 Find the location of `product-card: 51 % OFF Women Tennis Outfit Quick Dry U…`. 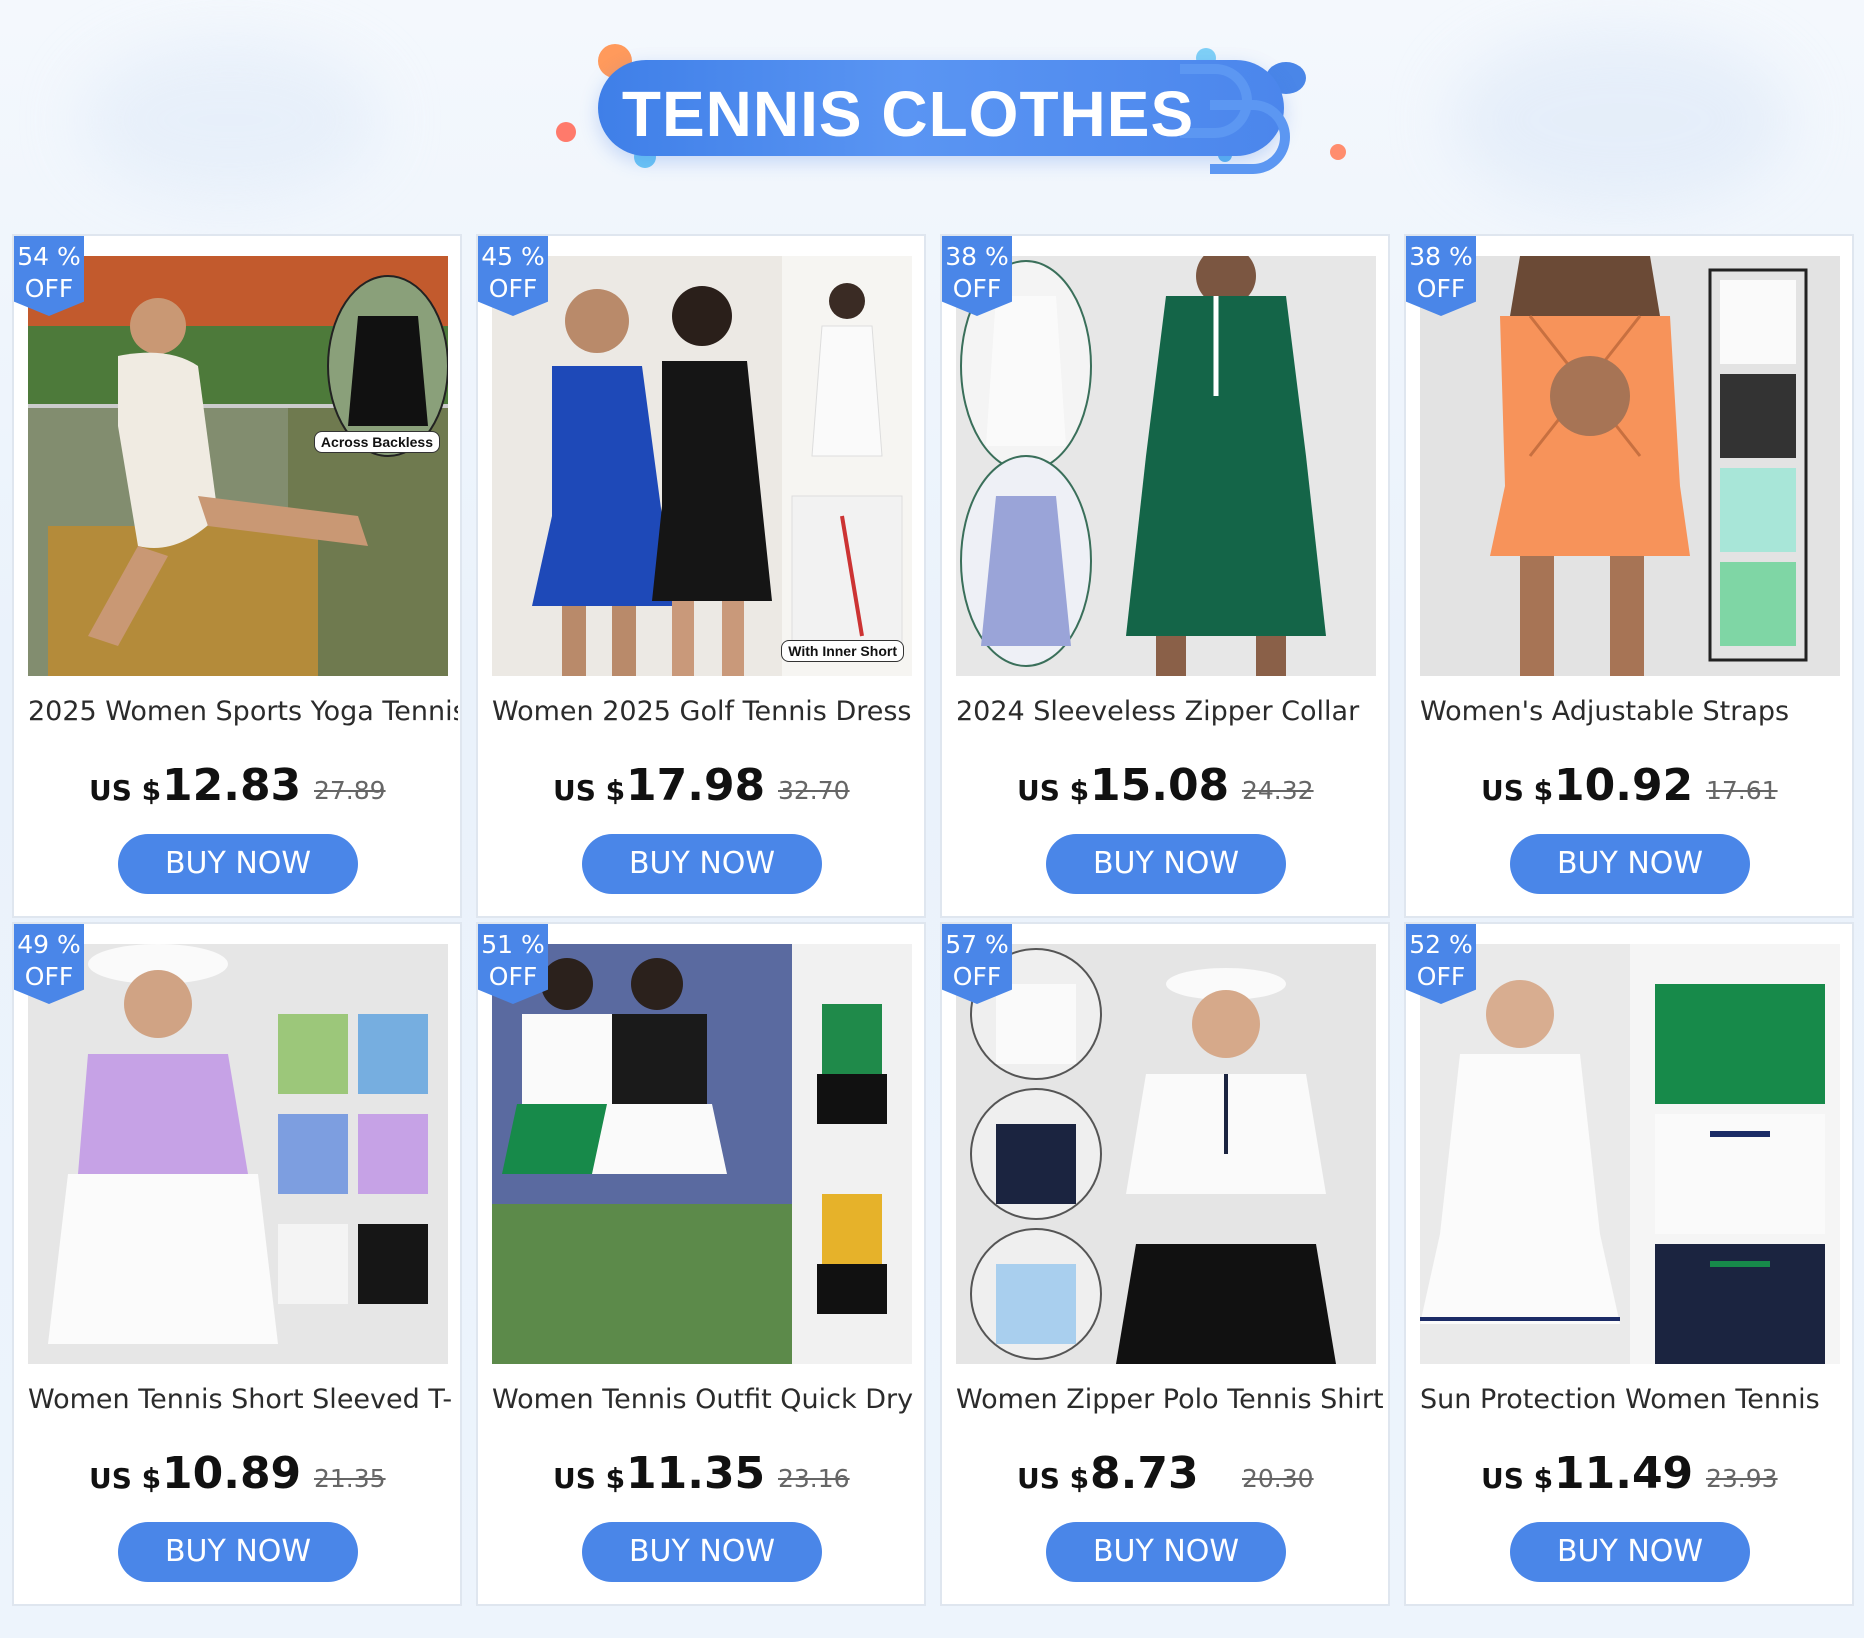

product-card: 51 % OFF Women Tennis Outfit Quick Dry U… is located at coordinates (701, 1264).